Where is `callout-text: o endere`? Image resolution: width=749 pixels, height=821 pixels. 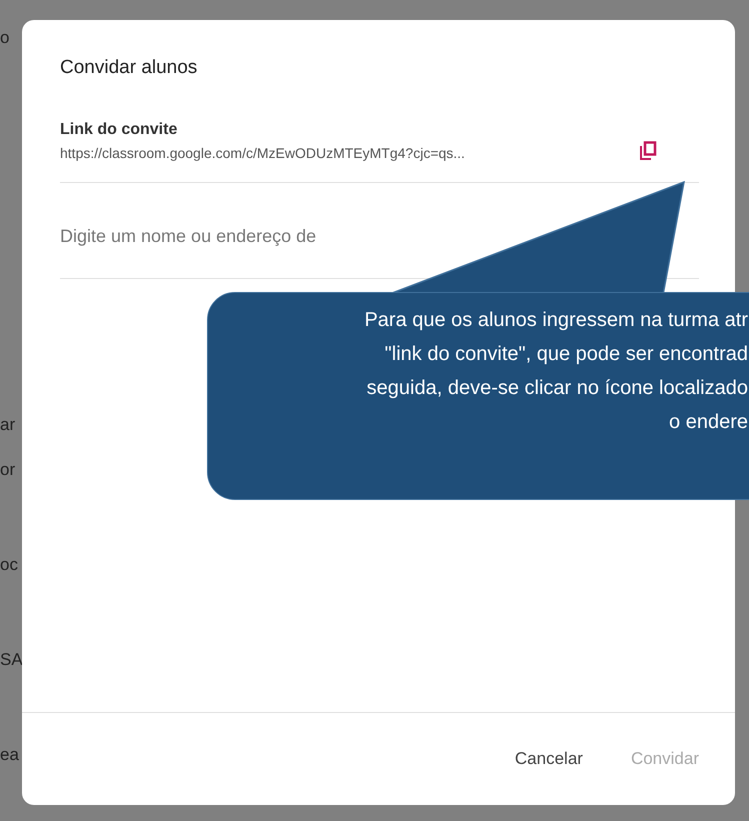 callout-text: o endere is located at coordinates (708, 422).